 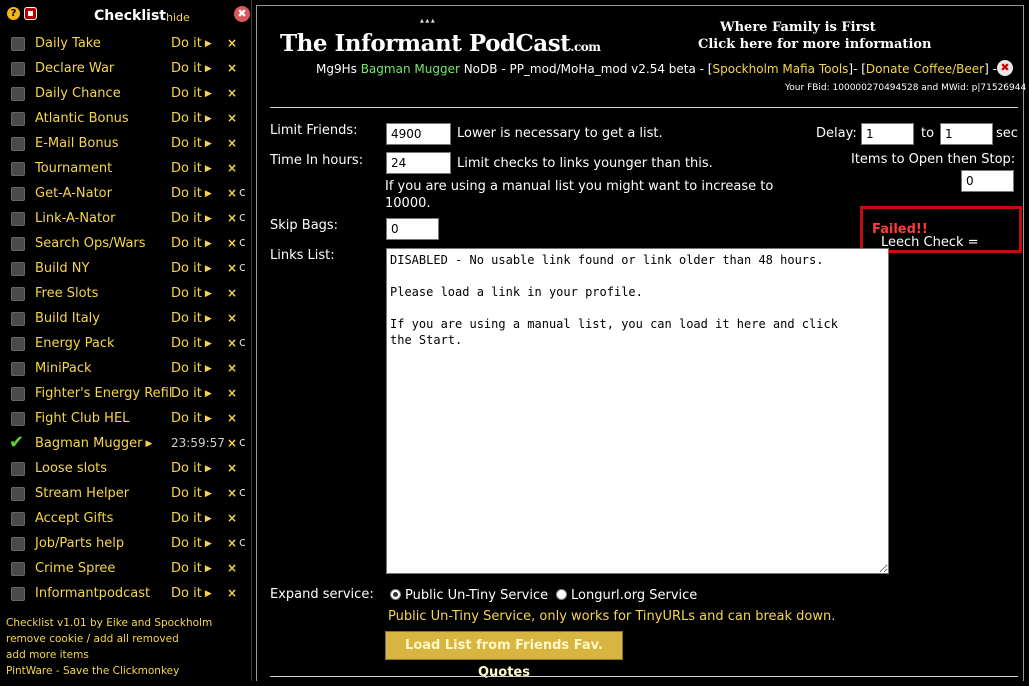 What do you see at coordinates (47, 655) in the screenshot?
I see `add-more-items-link: add more items` at bounding box center [47, 655].